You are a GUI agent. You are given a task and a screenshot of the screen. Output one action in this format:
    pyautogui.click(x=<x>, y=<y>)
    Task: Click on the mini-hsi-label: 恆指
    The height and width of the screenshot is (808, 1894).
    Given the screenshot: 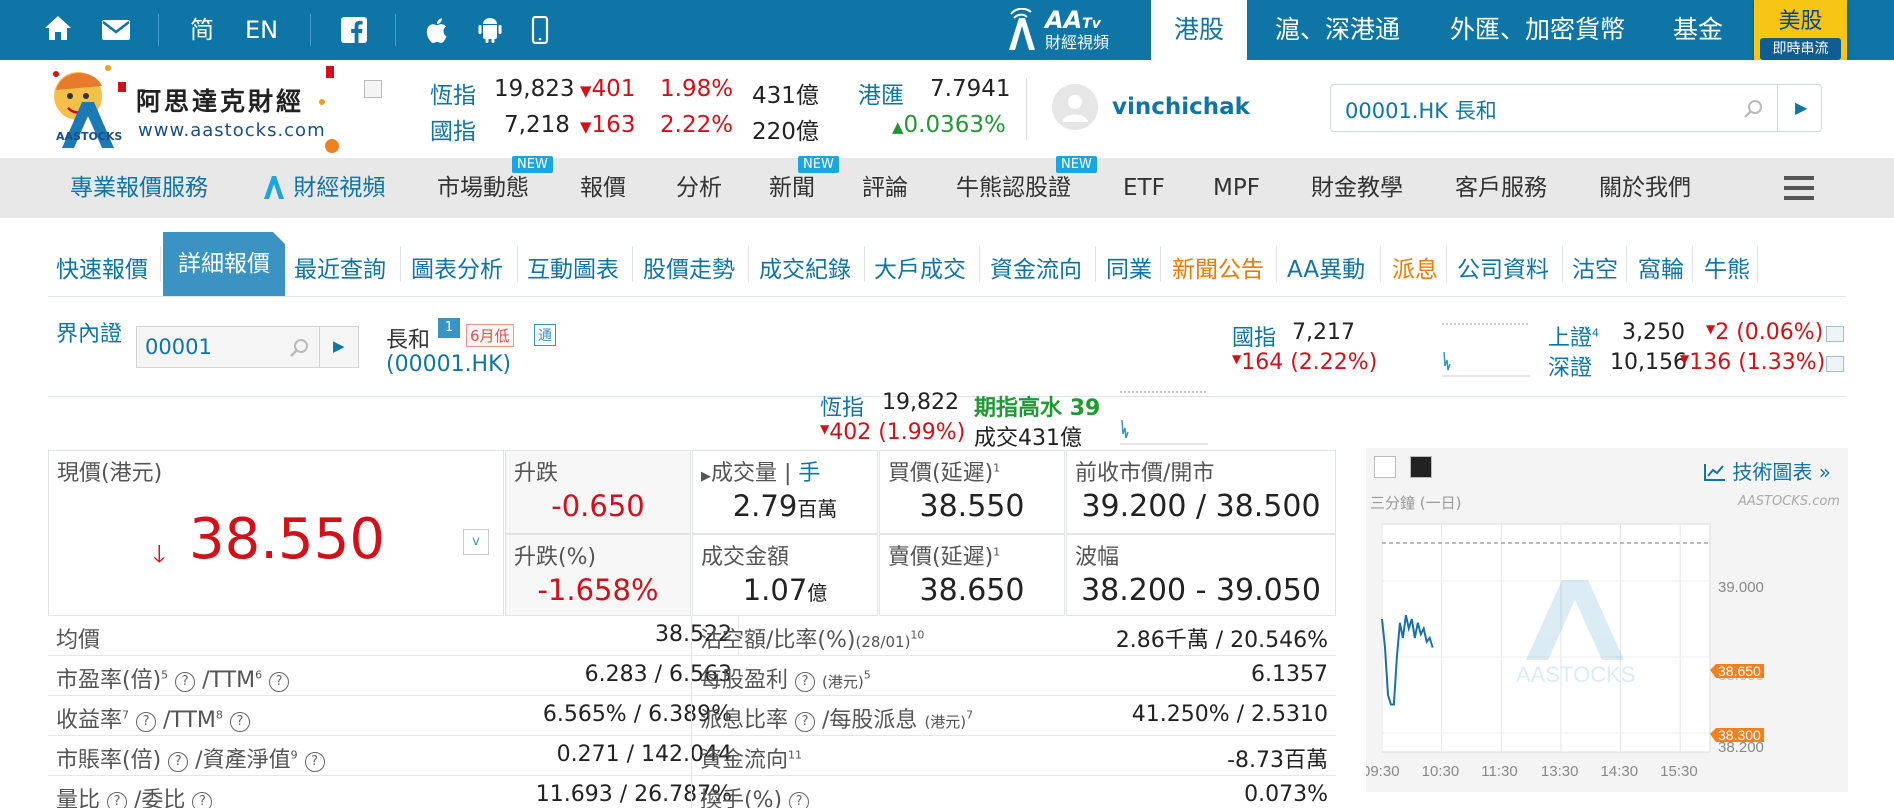 What is the action you would take?
    pyautogui.click(x=842, y=406)
    